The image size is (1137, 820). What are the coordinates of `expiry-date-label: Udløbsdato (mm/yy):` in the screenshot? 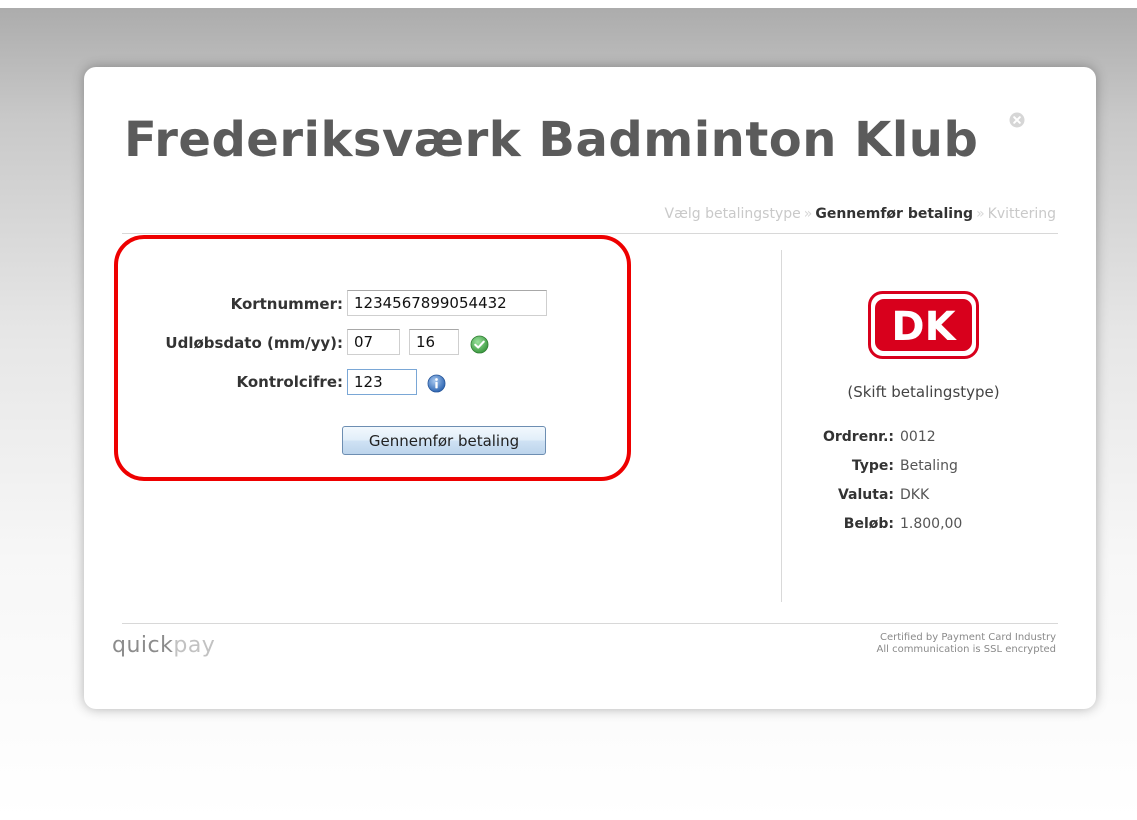 It's located at (254, 343).